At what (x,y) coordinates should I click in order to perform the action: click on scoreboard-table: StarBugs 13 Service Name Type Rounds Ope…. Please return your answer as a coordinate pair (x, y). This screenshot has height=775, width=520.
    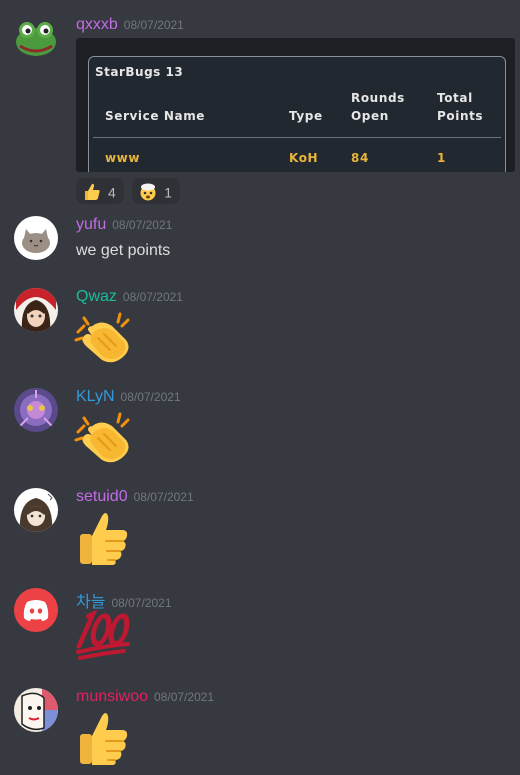
    Looking at the image, I should click on (297, 114).